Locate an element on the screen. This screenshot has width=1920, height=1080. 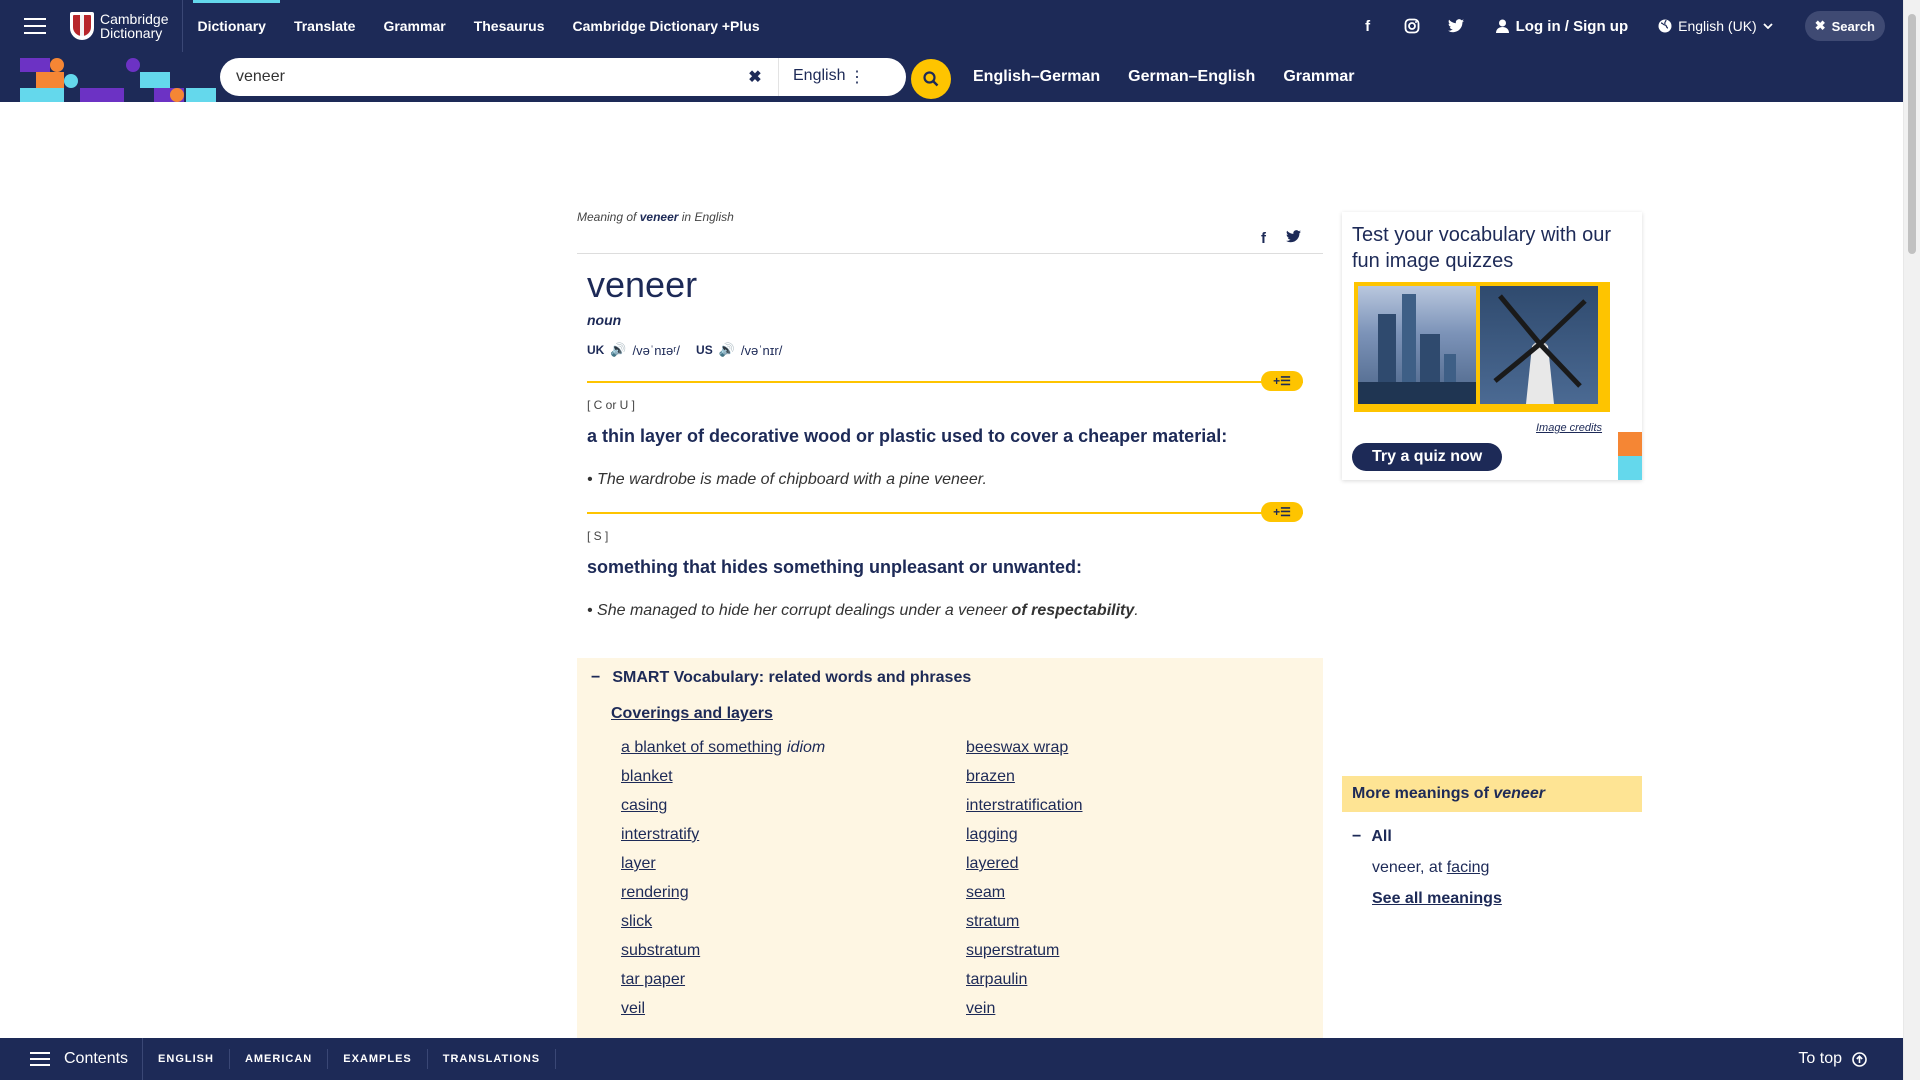
list-item: lagging is located at coordinates (992, 834).